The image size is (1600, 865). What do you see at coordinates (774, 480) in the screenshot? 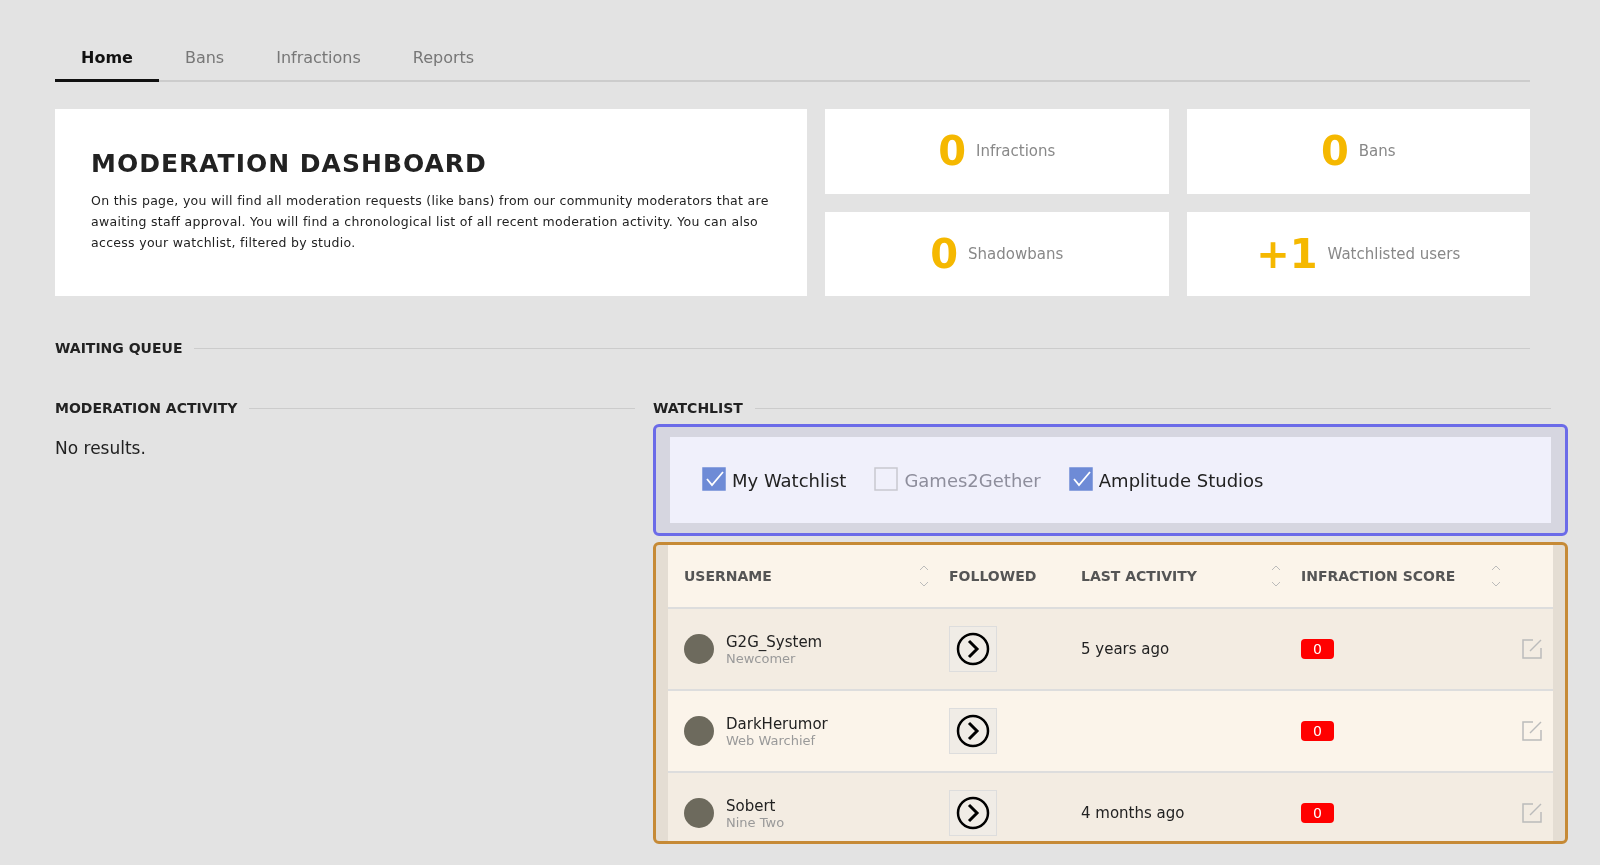
I see `studio-checkbox: My Watchlist` at bounding box center [774, 480].